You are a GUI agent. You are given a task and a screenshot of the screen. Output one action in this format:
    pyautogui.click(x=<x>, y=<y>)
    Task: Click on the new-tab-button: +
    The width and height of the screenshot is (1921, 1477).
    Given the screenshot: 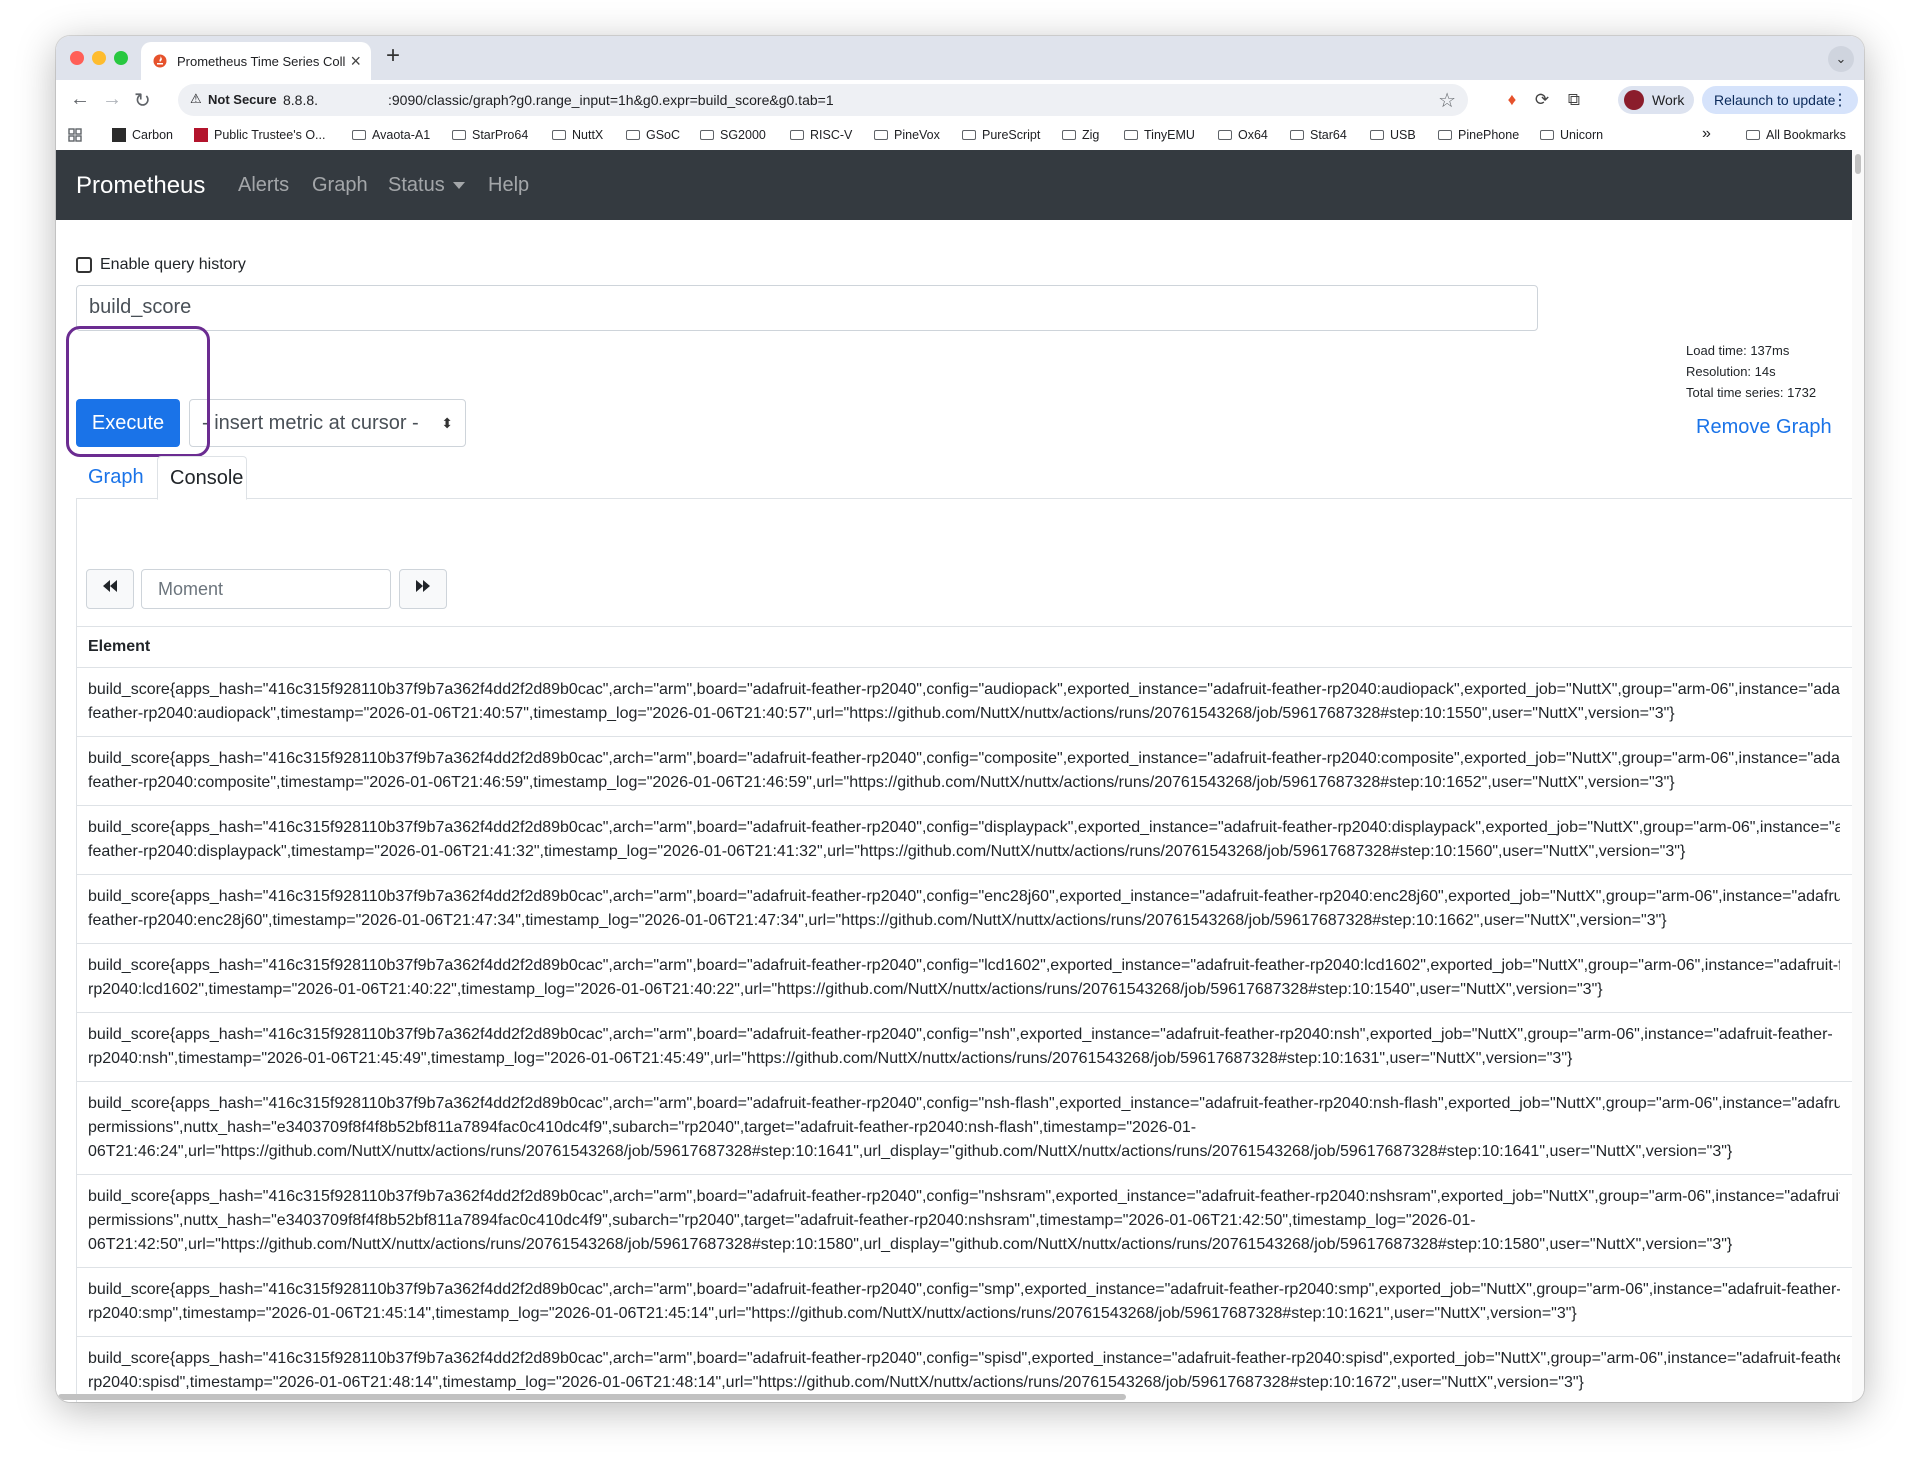 What is the action you would take?
    pyautogui.click(x=393, y=56)
    